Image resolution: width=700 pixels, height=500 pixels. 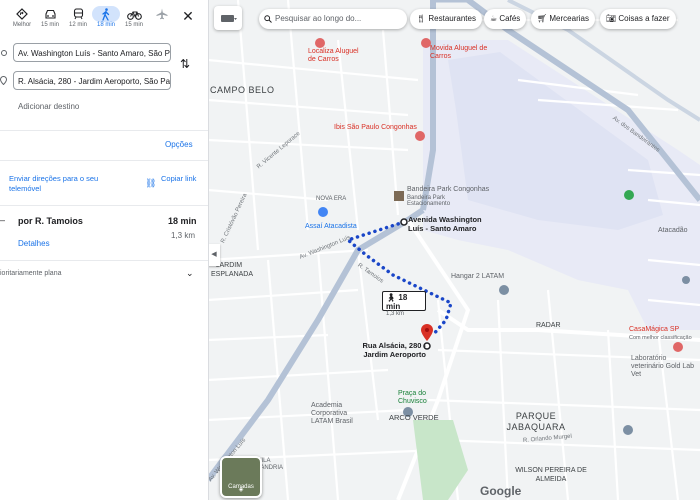 What do you see at coordinates (331, 226) in the screenshot?
I see `label-assai: Assaí Atacadista` at bounding box center [331, 226].